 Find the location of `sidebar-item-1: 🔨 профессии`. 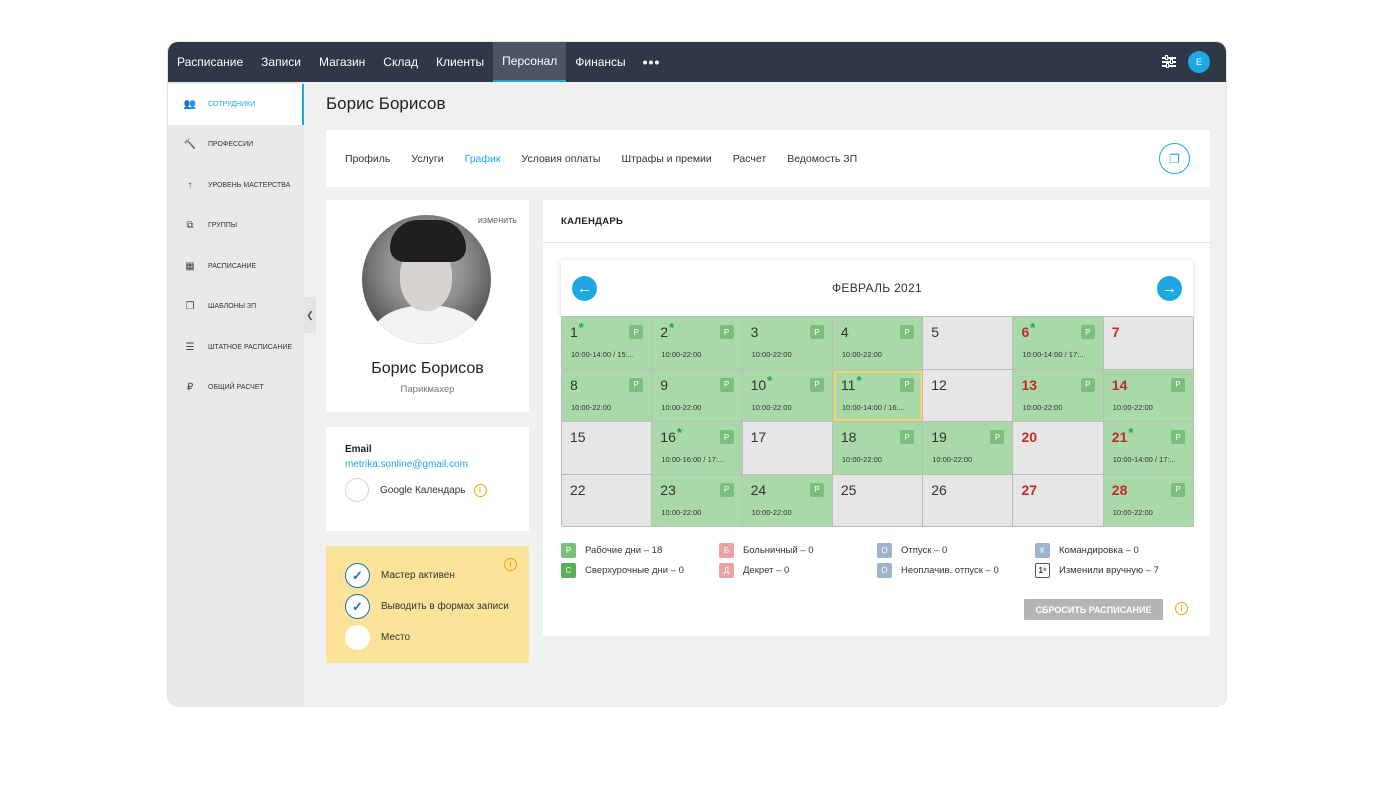

sidebar-item-1: 🔨 профессии is located at coordinates (236, 145).